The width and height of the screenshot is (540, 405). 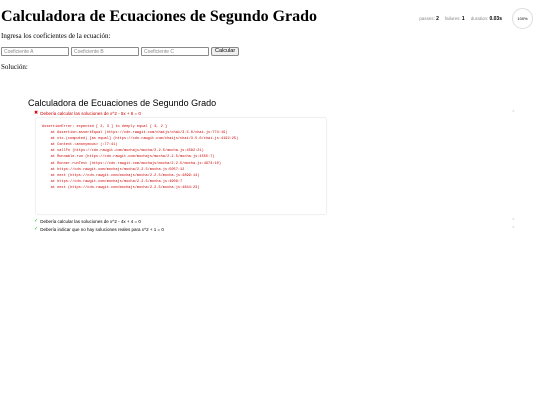 I want to click on instructions-text: Ingresa los coeficientes de la ecuación:, so click(x=56, y=36).